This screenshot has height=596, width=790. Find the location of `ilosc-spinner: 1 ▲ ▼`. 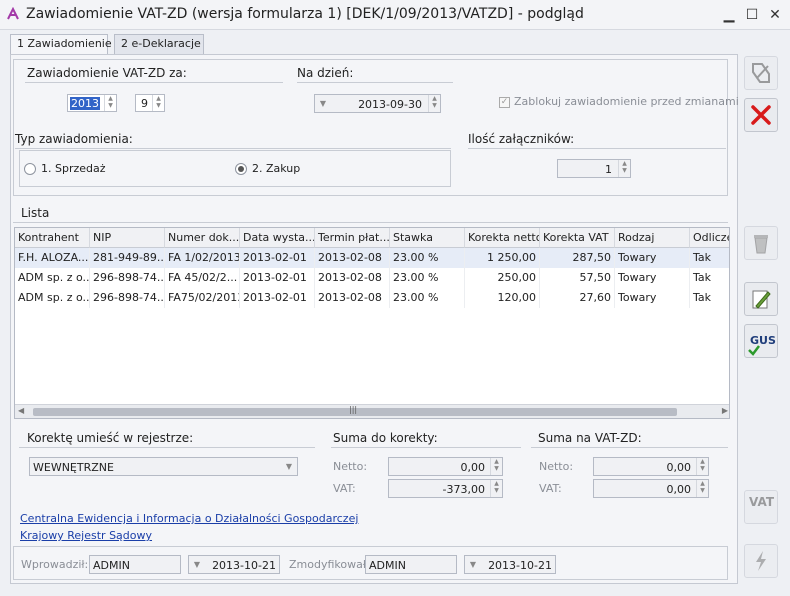

ilosc-spinner: 1 ▲ ▼ is located at coordinates (594, 168).